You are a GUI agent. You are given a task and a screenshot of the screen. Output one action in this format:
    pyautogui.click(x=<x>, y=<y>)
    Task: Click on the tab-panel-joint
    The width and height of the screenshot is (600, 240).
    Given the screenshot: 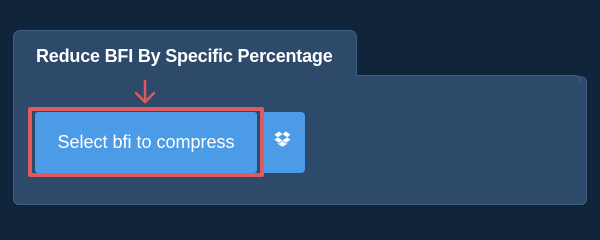 What is the action you would take?
    pyautogui.click(x=185, y=77)
    